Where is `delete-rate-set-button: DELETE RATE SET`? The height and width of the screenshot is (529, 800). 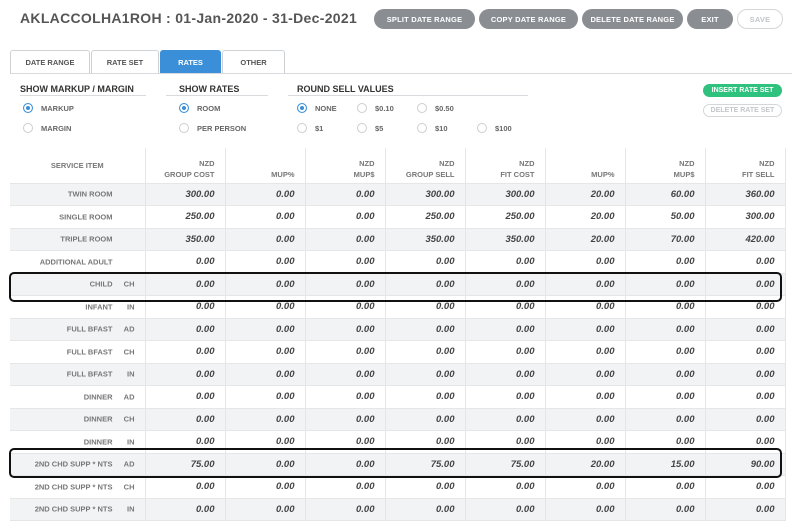 delete-rate-set-button: DELETE RATE SET is located at coordinates (742, 110).